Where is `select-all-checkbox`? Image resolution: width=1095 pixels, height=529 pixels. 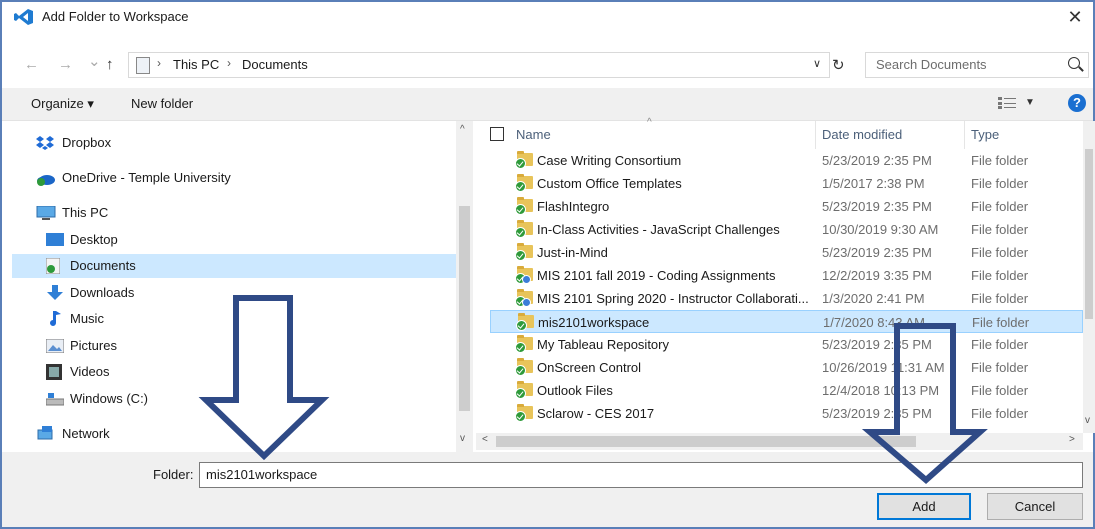 select-all-checkbox is located at coordinates (497, 134).